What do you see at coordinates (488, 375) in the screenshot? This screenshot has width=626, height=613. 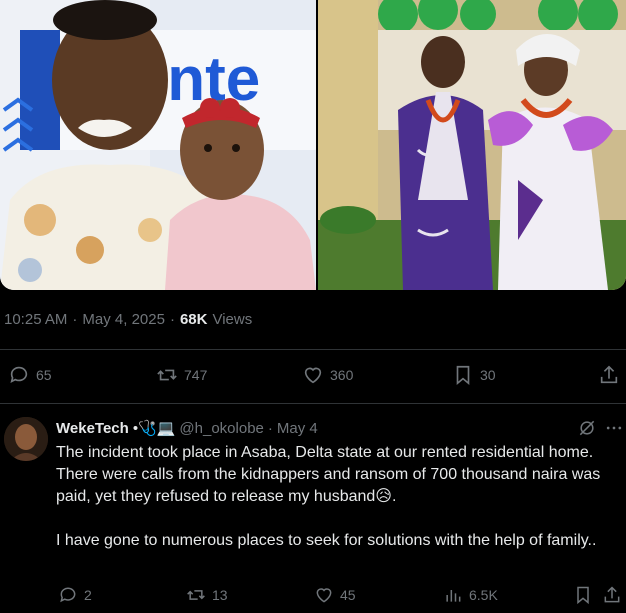 I see `bookmark-count: 30` at bounding box center [488, 375].